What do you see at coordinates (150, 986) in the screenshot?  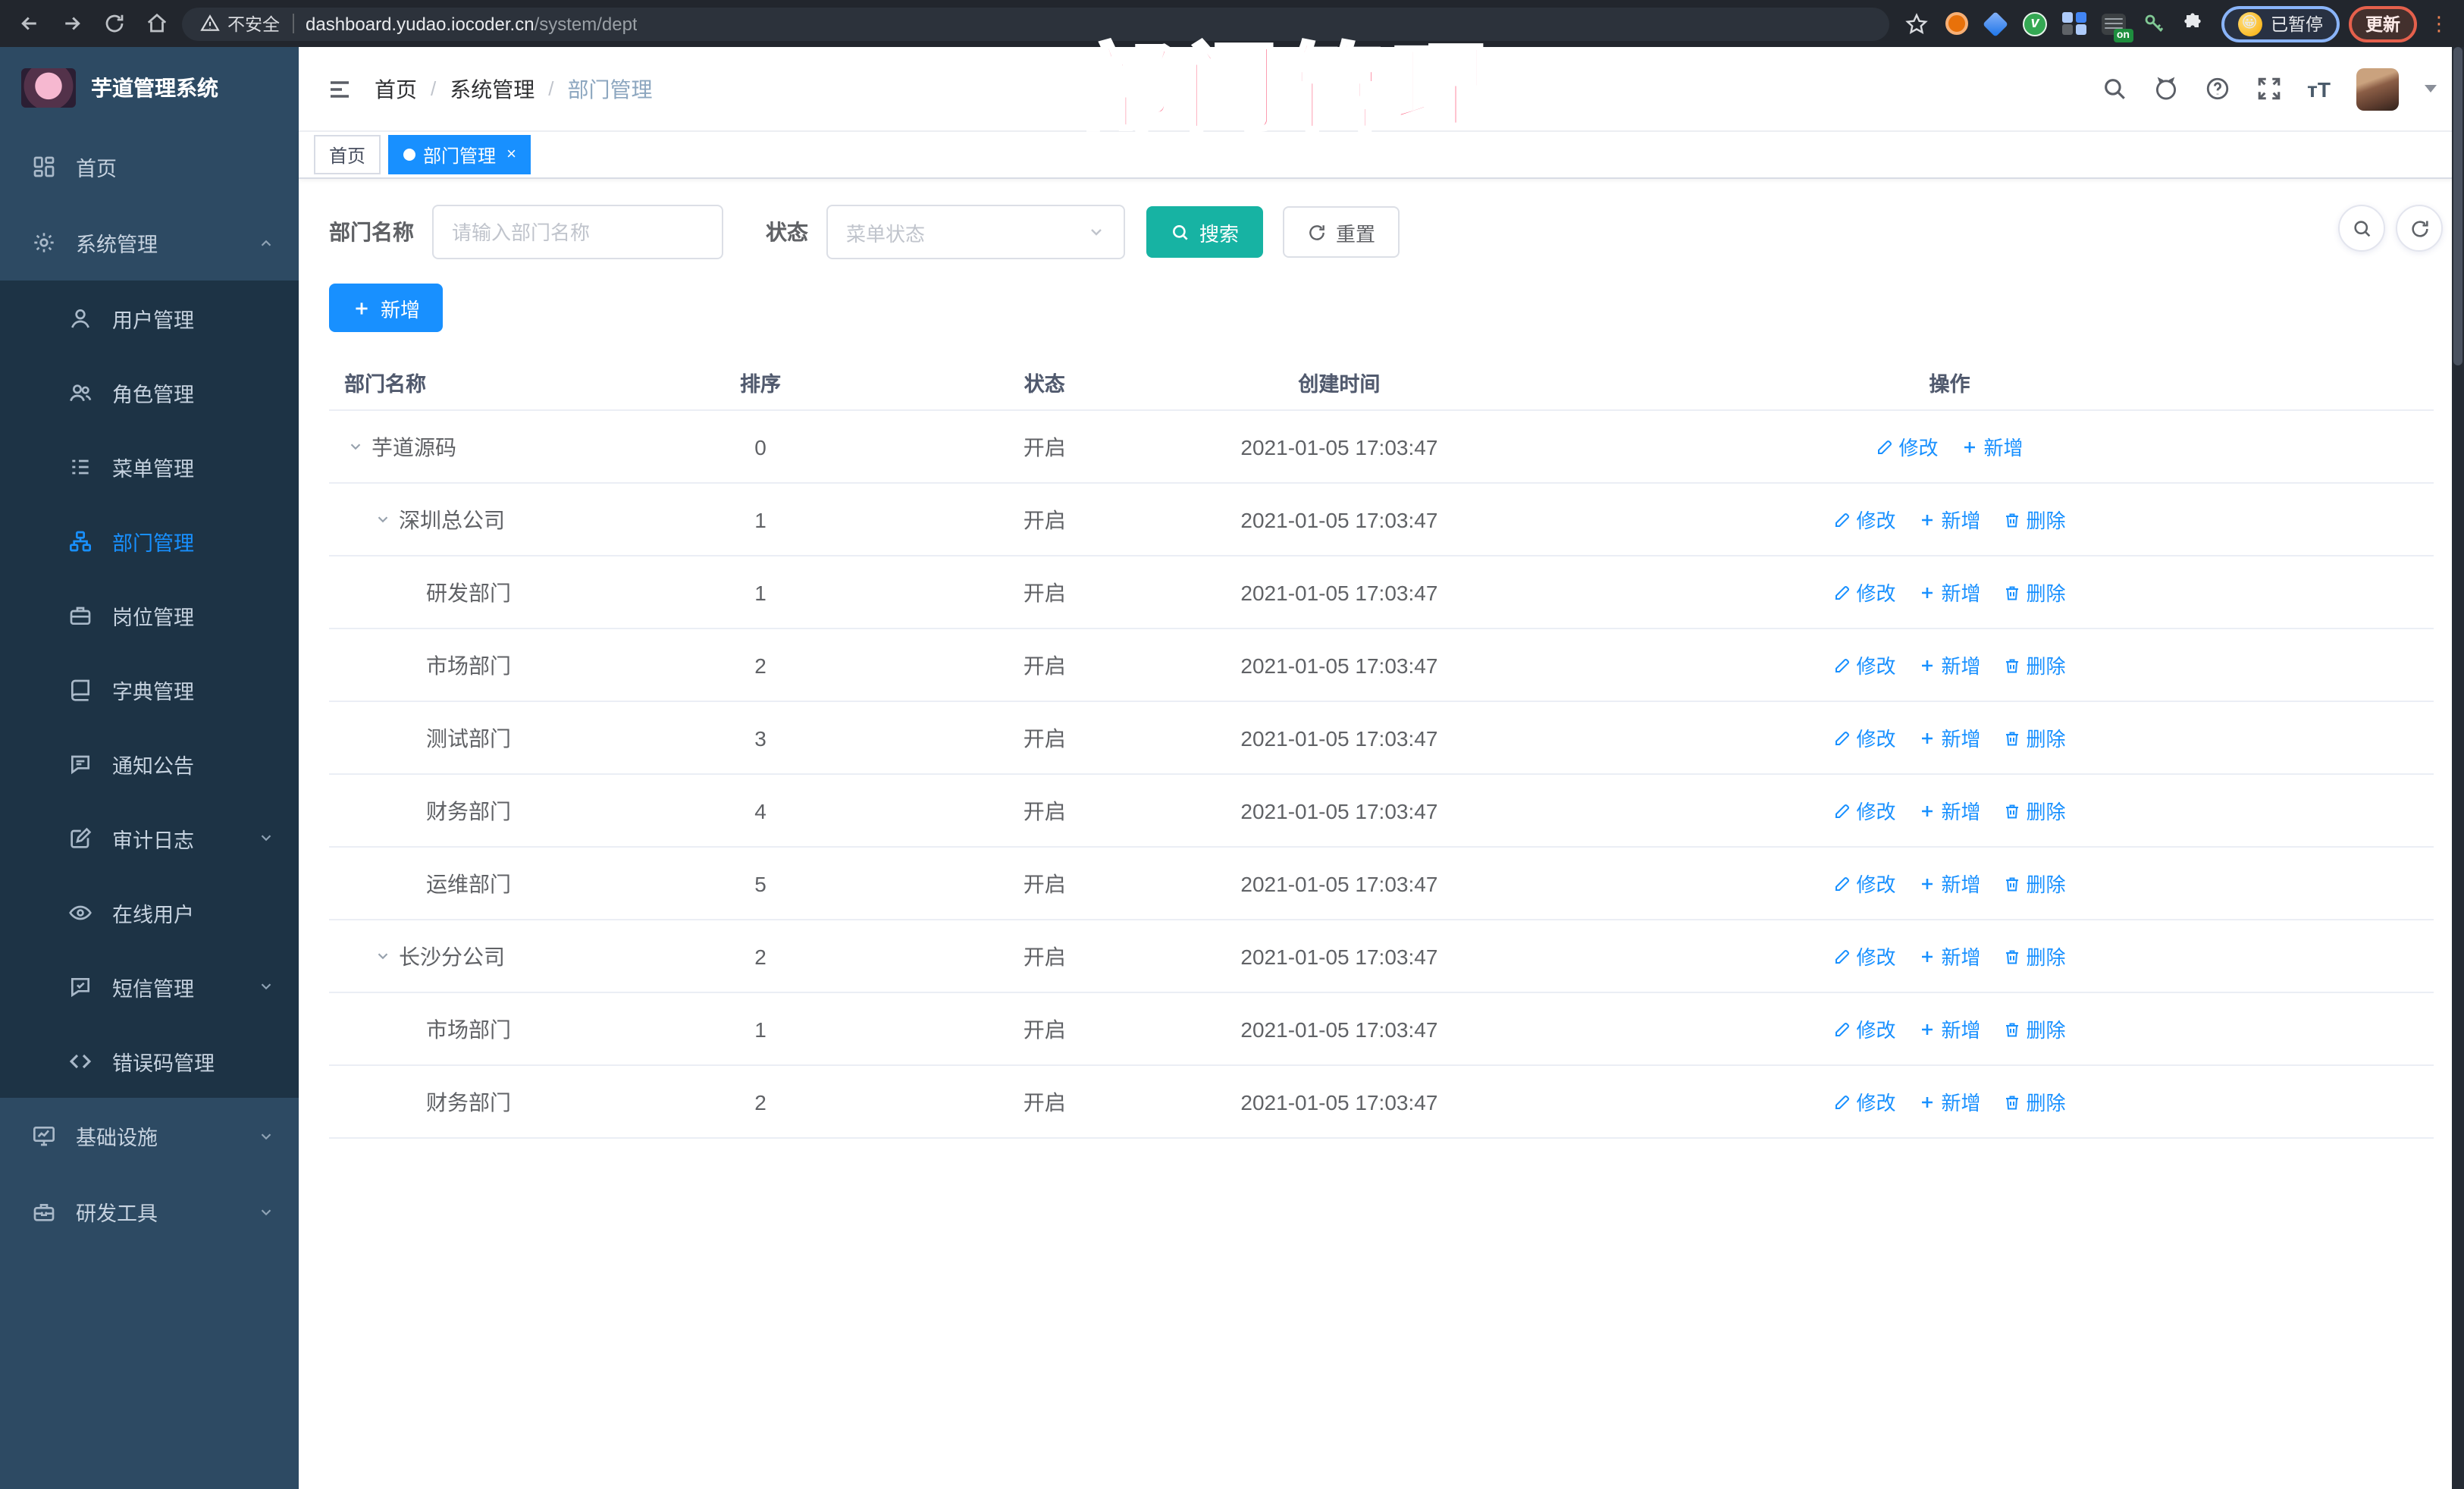 I see `sidebar-item-11: 短信管理` at bounding box center [150, 986].